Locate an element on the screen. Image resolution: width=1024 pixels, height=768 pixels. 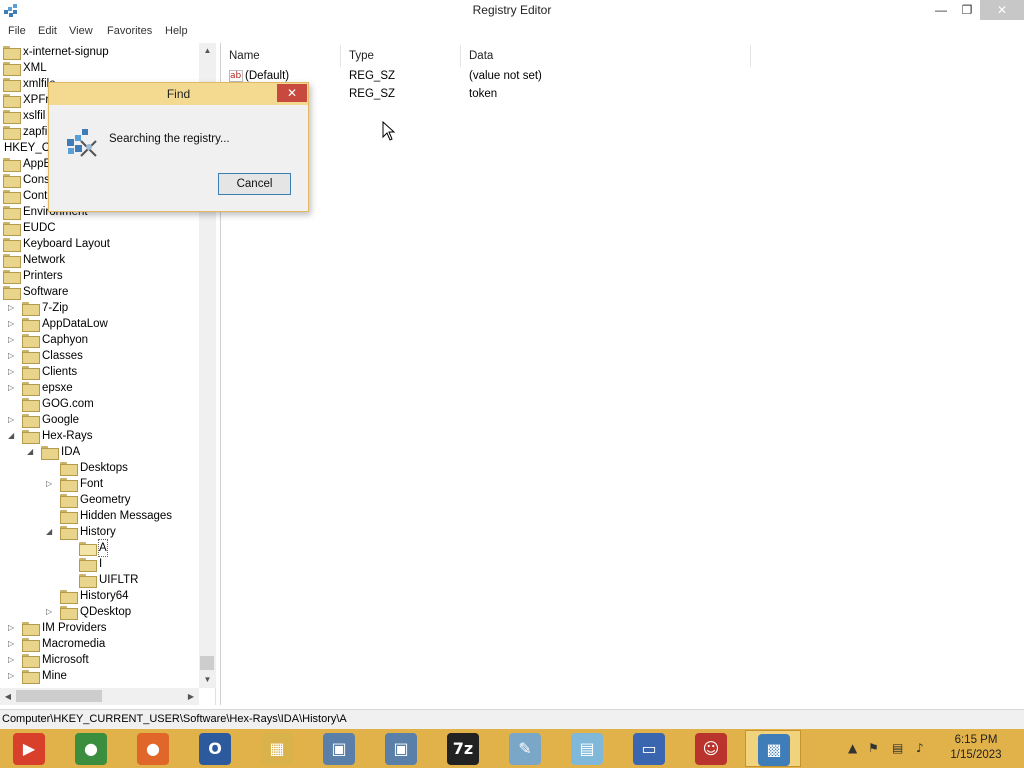
tree-item: Keyboard Layout is located at coordinates (107, 244).